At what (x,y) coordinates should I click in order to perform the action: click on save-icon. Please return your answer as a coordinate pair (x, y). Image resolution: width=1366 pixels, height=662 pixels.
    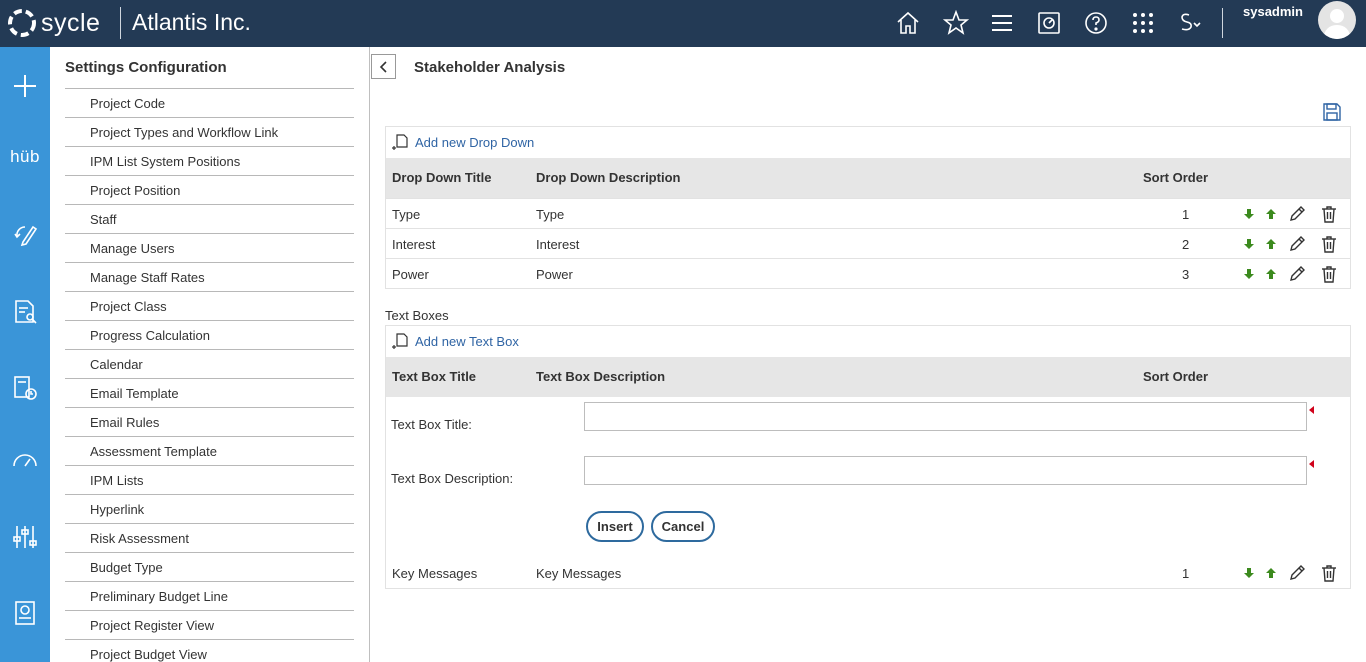
    Looking at the image, I should click on (1332, 112).